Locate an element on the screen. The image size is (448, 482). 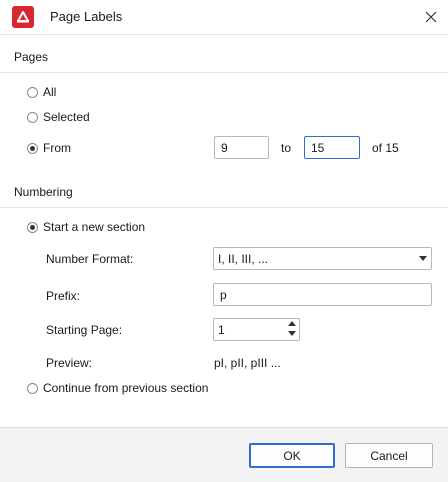
chevron-up-icon is located at coordinates (292, 323).